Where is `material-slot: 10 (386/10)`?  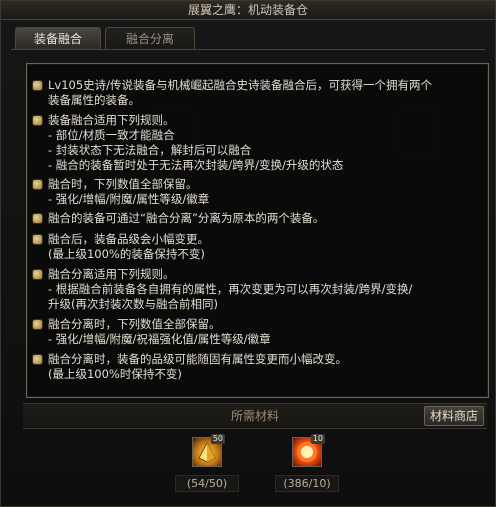
material-slot: 10 (386/10) is located at coordinates (307, 463).